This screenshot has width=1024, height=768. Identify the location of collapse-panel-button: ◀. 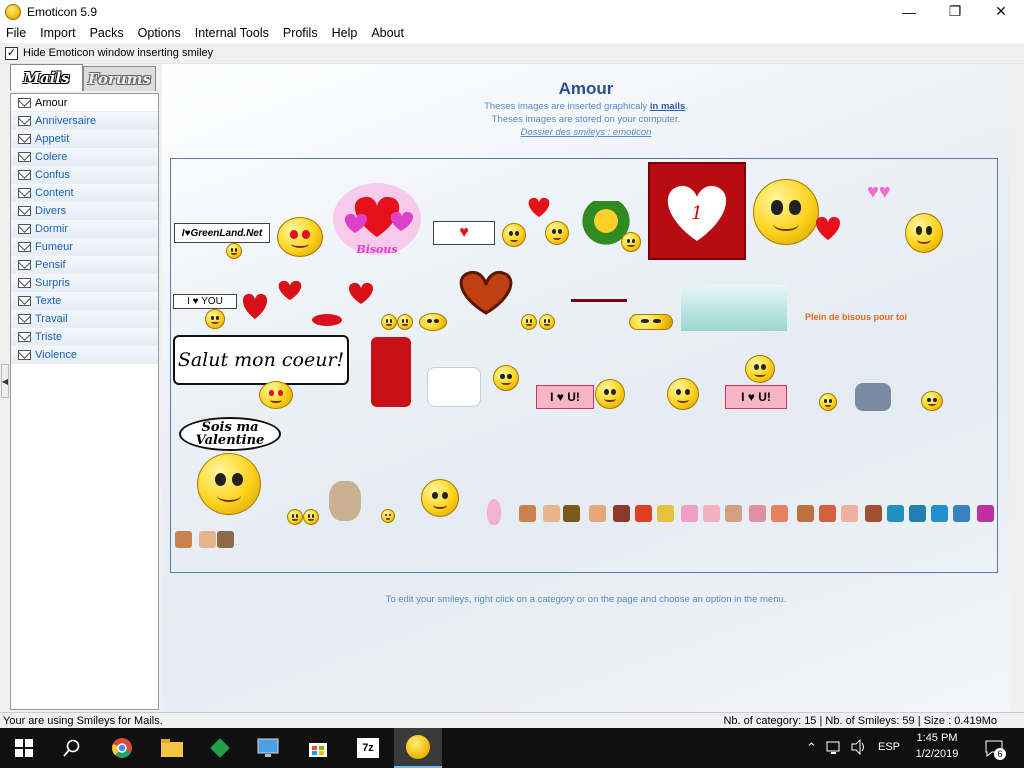
(5, 381).